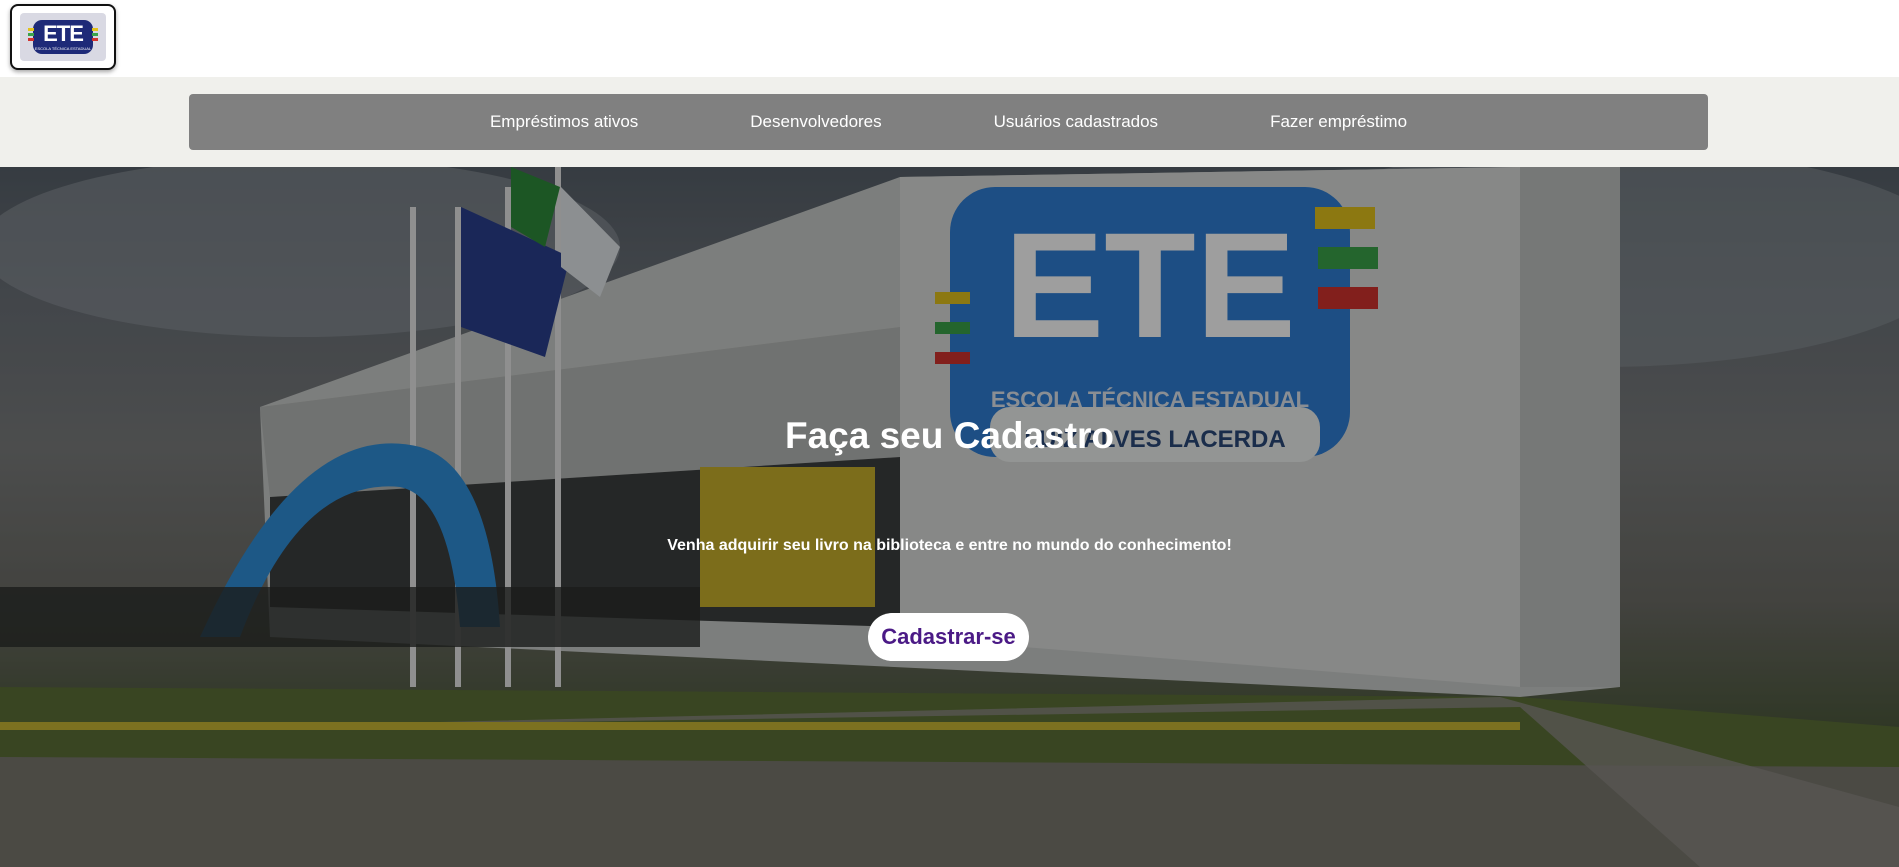 This screenshot has height=867, width=1899. Describe the element at coordinates (31, 35) in the screenshot. I see `logo-stripes-left` at that location.